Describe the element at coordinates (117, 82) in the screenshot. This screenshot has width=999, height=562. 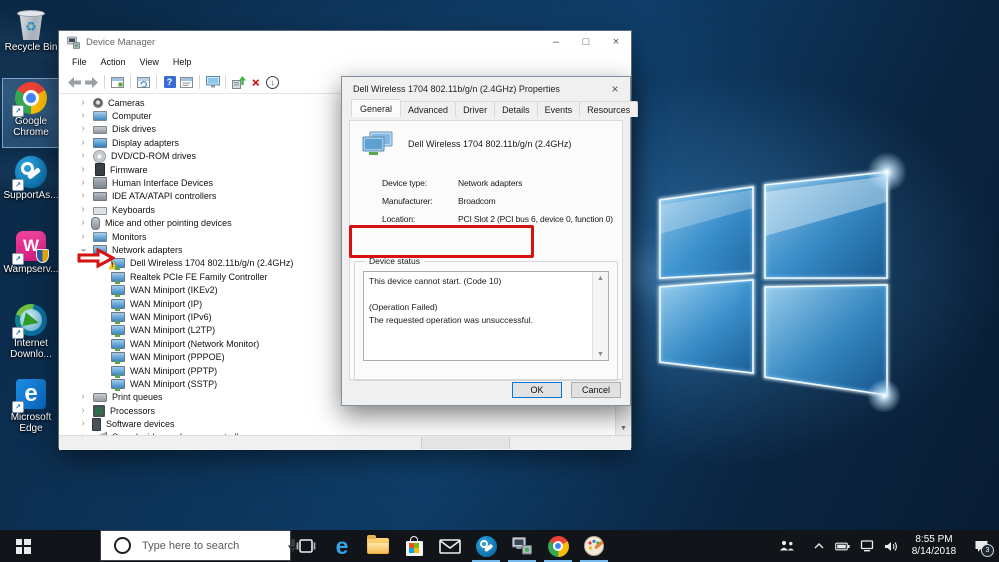
I see `console-button` at that location.